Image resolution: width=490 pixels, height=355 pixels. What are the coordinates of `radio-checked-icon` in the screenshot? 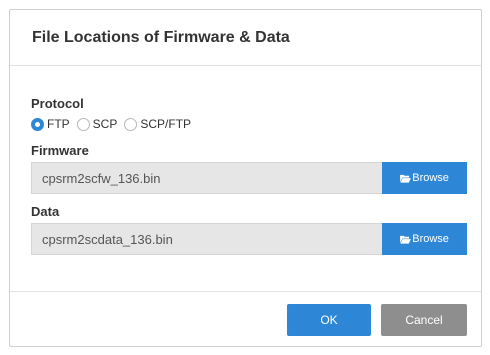 It's located at (37, 124).